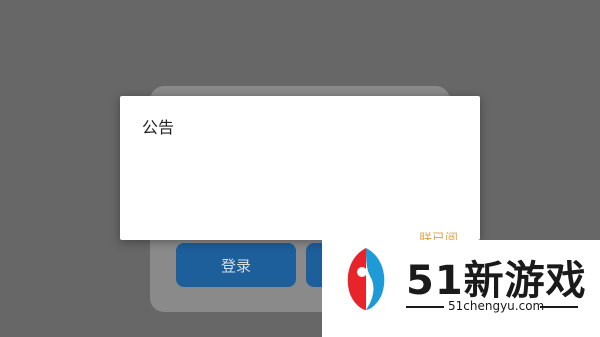 The image size is (600, 337). Describe the element at coordinates (496, 306) in the screenshot. I see `brand-url: 51chengyu.com` at that location.